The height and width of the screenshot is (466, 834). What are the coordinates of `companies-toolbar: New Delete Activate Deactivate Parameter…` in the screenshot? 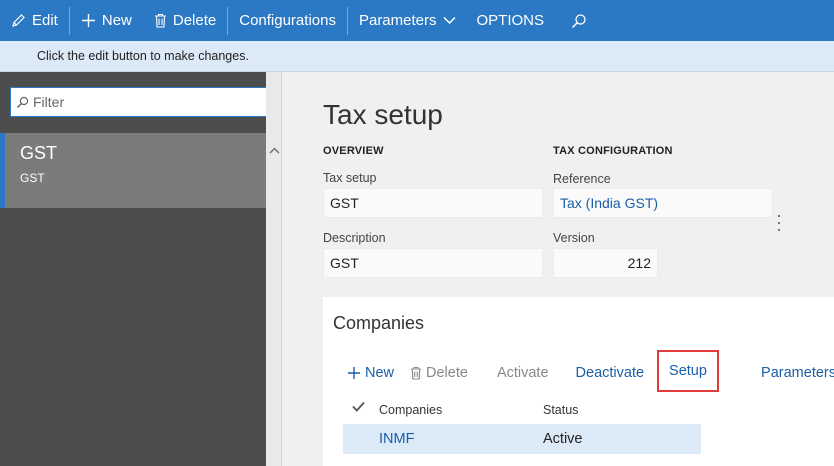 It's located at (590, 373).